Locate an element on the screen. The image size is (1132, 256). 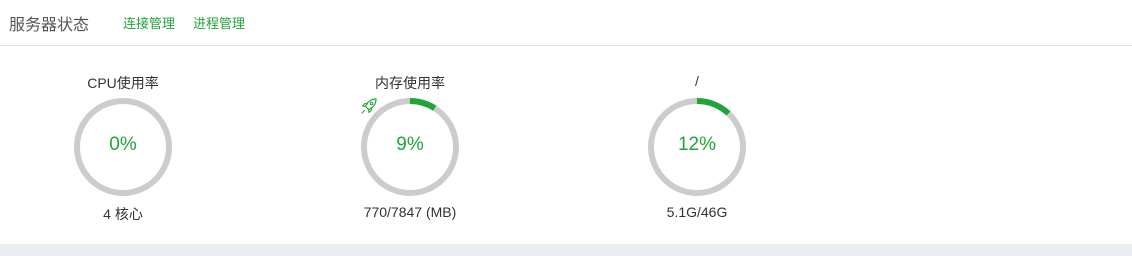
memory-usage-gauge: 9% is located at coordinates (410, 147).